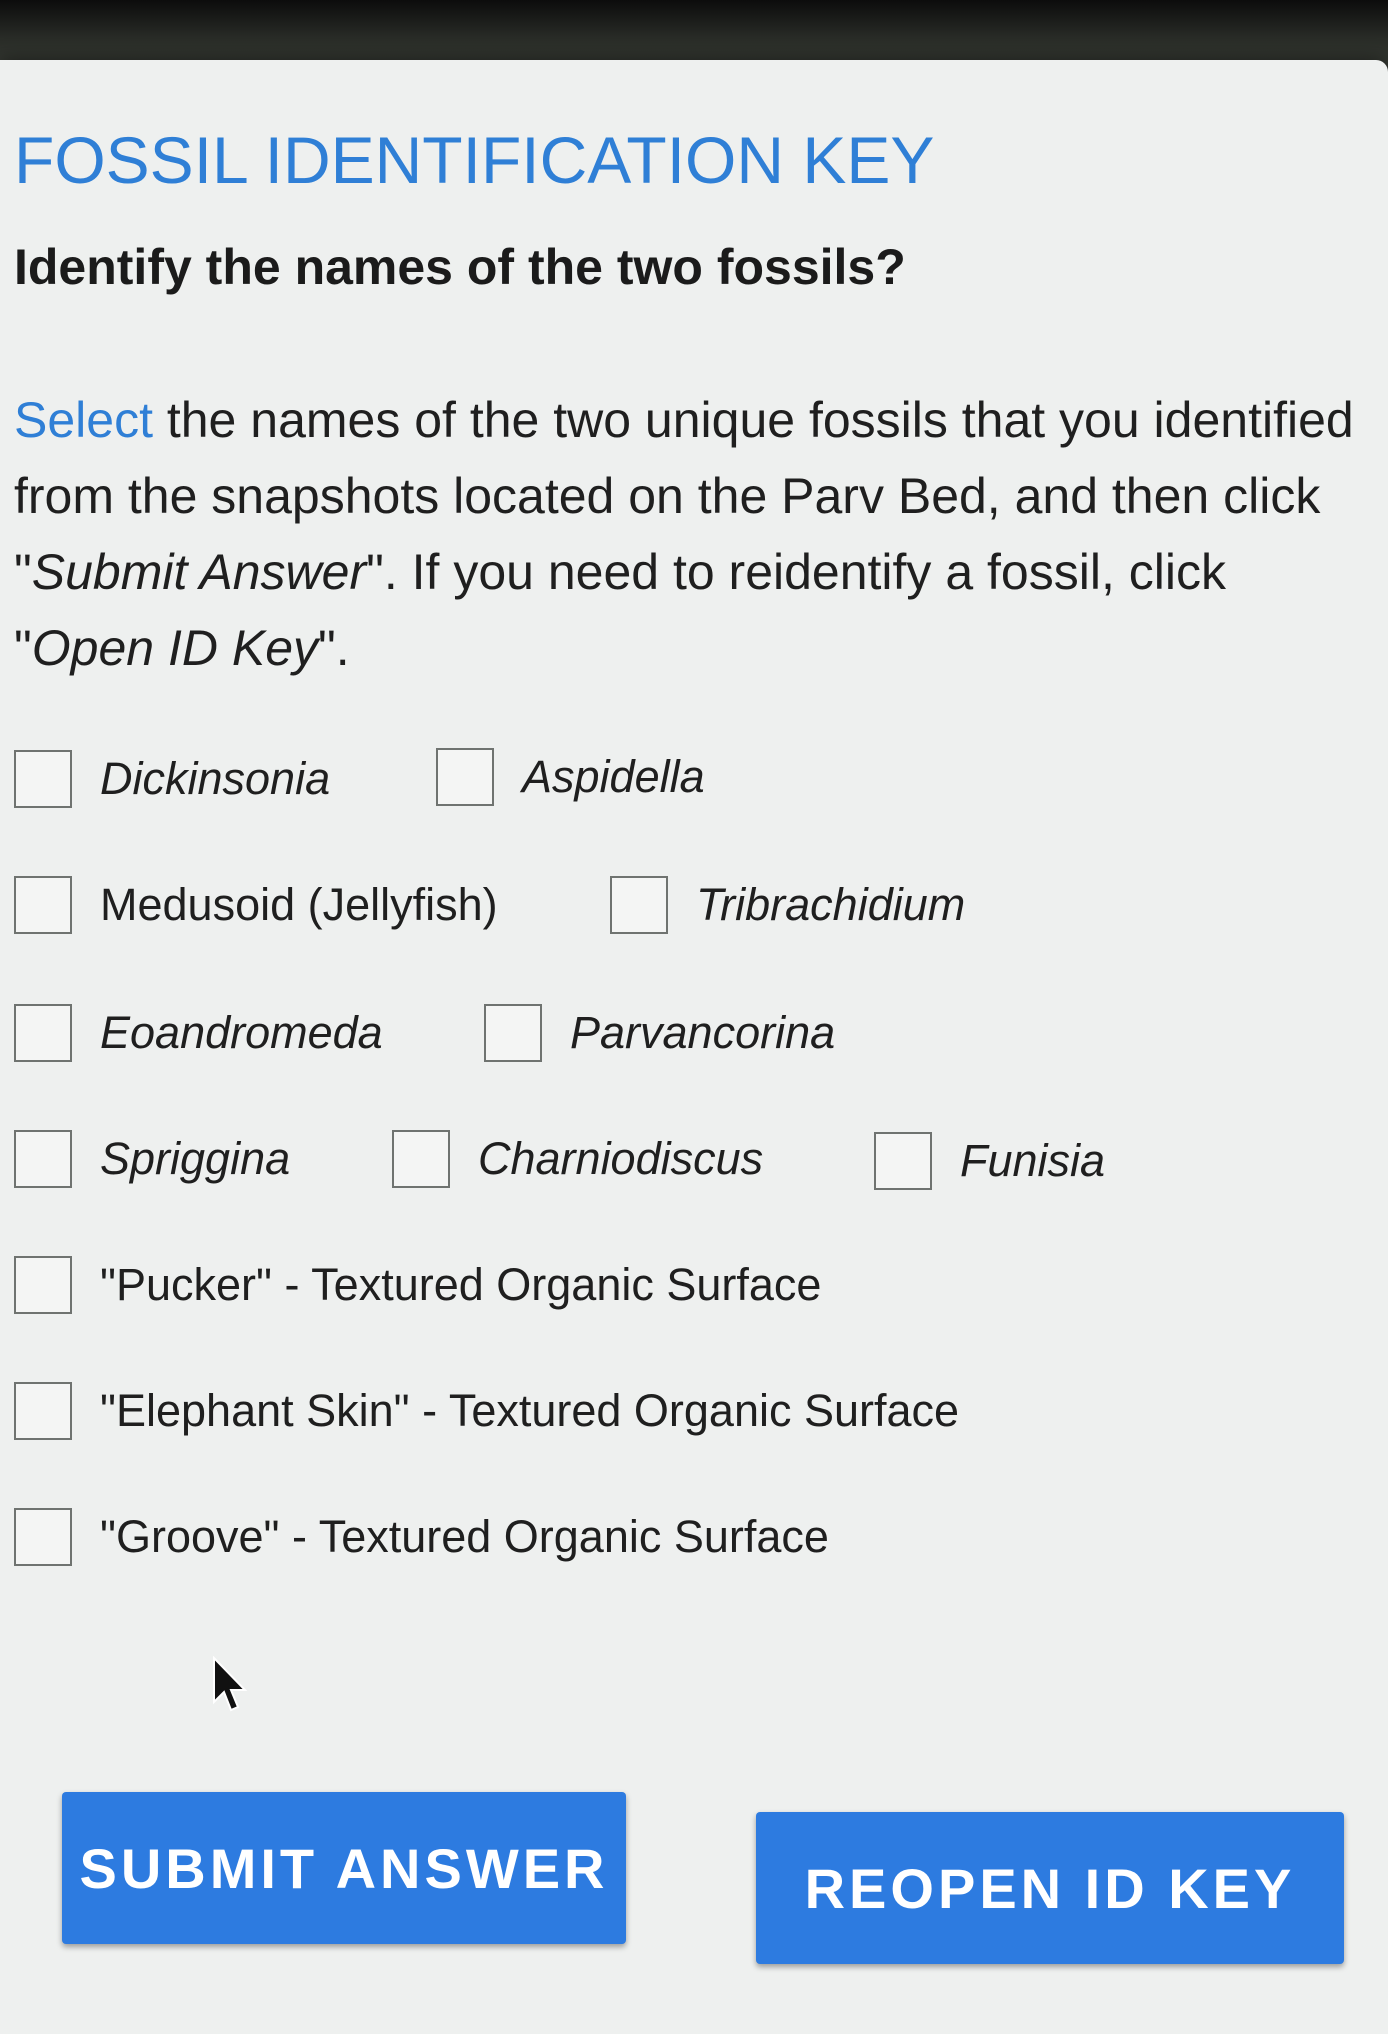 The image size is (1388, 2034). What do you see at coordinates (1050, 1888) in the screenshot?
I see `reopen-id-key-button: REOPEN ID KEY` at bounding box center [1050, 1888].